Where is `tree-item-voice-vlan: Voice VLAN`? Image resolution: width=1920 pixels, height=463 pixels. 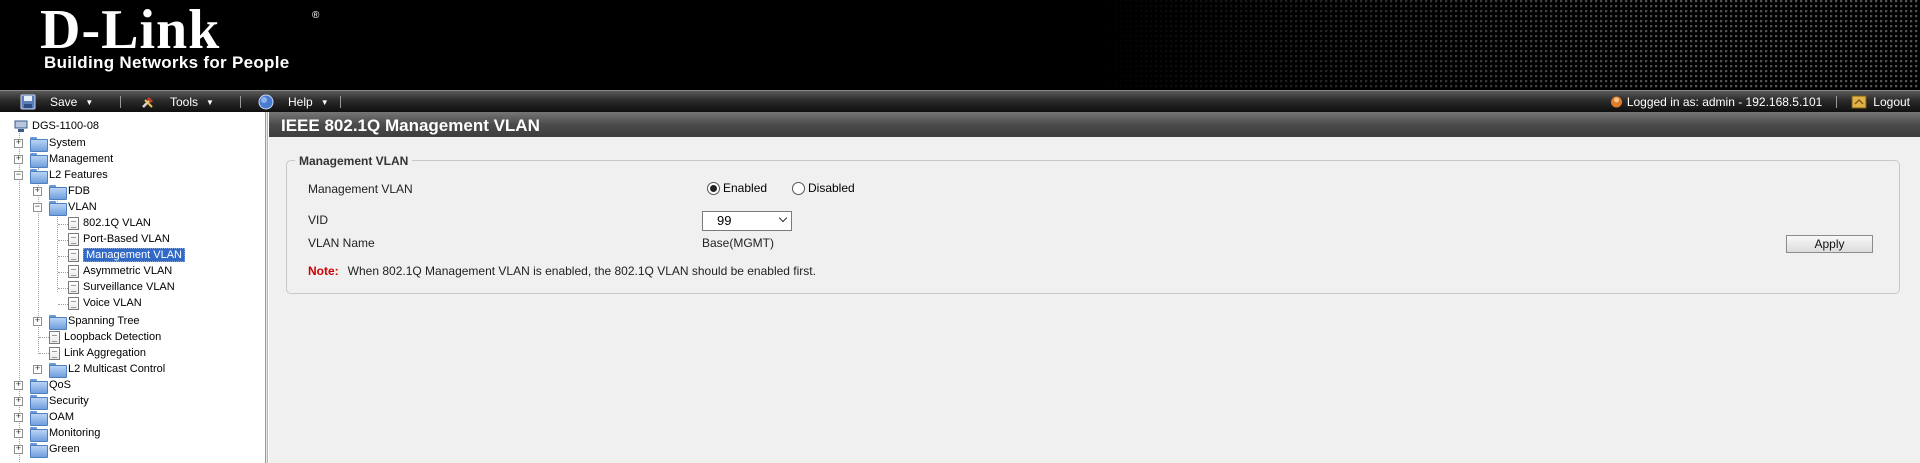 tree-item-voice-vlan: Voice VLAN is located at coordinates (105, 303).